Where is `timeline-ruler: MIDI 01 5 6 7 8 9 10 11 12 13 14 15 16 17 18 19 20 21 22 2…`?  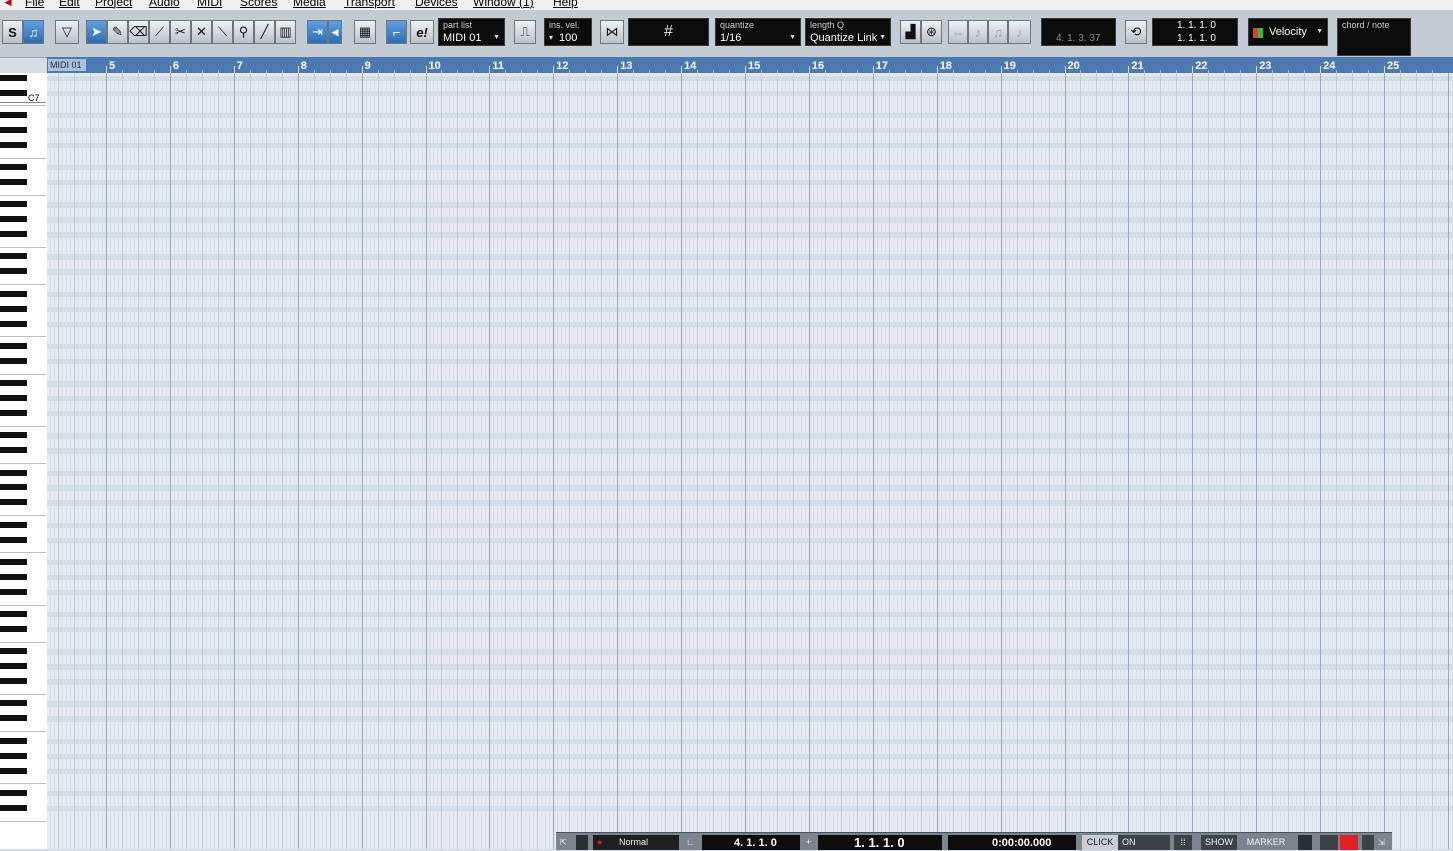
timeline-ruler: MIDI 01 5 6 7 8 9 10 11 12 13 14 15 16 17 18 19 20 21 22 2… is located at coordinates (750, 65).